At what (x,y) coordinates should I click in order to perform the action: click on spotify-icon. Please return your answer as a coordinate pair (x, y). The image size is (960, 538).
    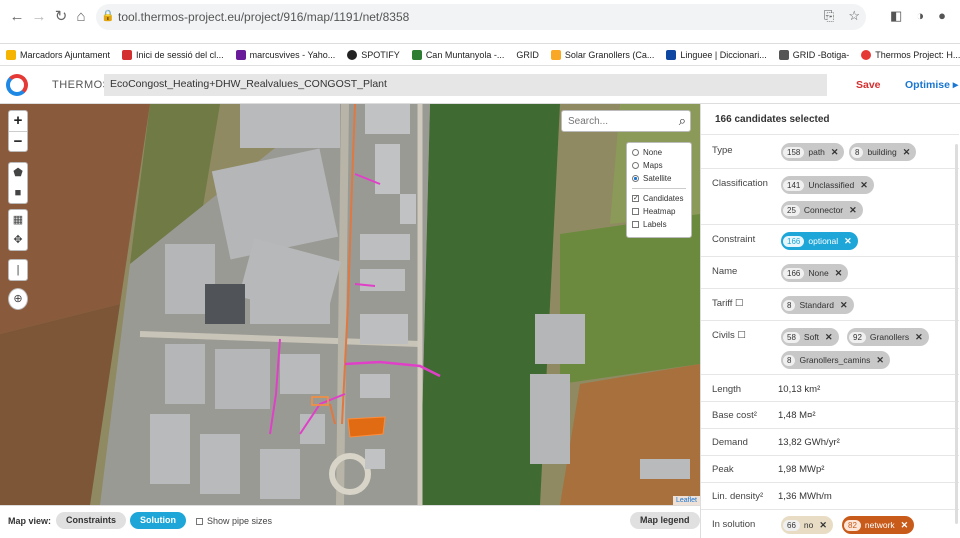
    Looking at the image, I should click on (352, 54).